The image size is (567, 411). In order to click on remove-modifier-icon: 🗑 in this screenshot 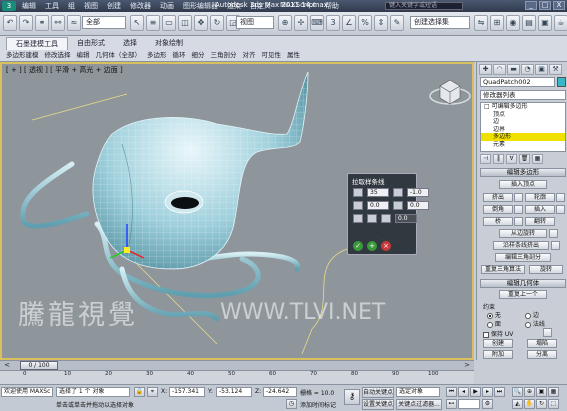, I will do `click(524, 159)`.